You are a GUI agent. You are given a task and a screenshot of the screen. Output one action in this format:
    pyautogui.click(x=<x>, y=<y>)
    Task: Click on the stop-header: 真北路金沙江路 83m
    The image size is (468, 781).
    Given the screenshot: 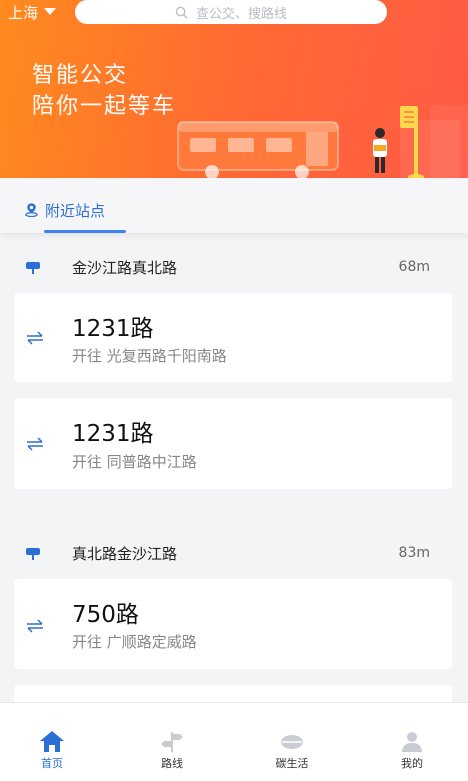 What is the action you would take?
    pyautogui.click(x=234, y=553)
    